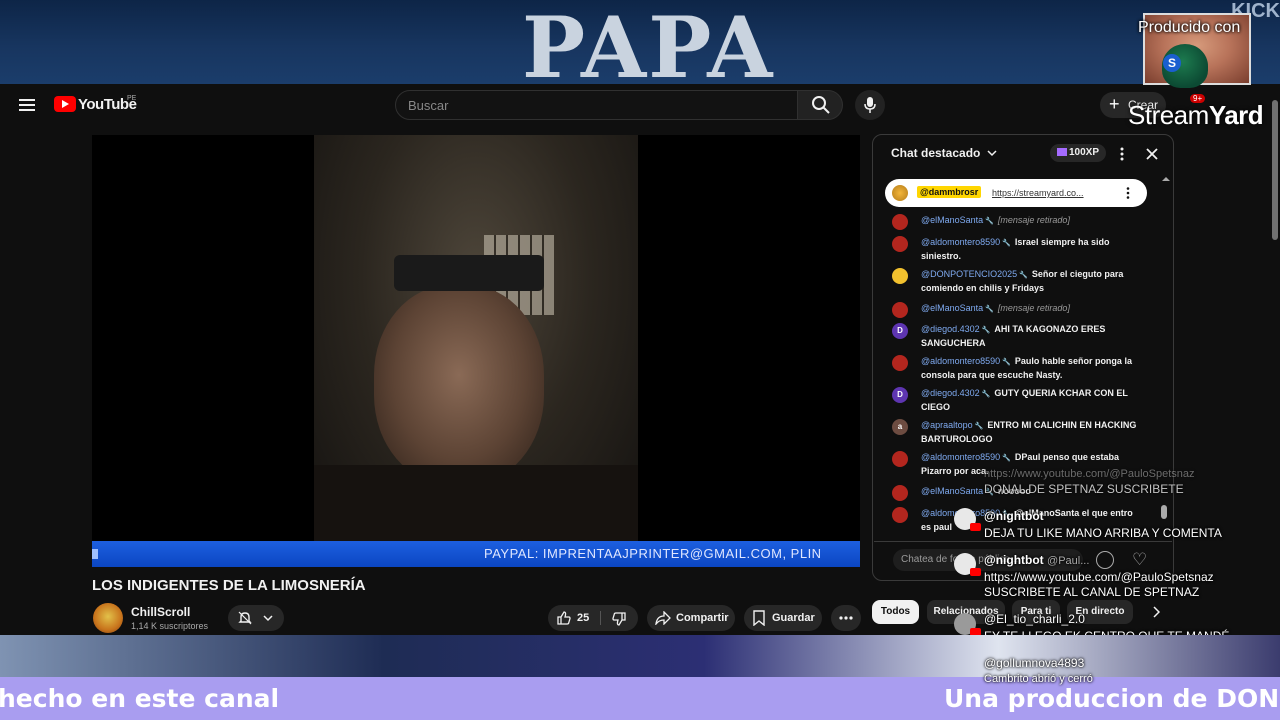  Describe the element at coordinates (1236, 115) in the screenshot. I see `streamyard-suffix: Yard` at that location.